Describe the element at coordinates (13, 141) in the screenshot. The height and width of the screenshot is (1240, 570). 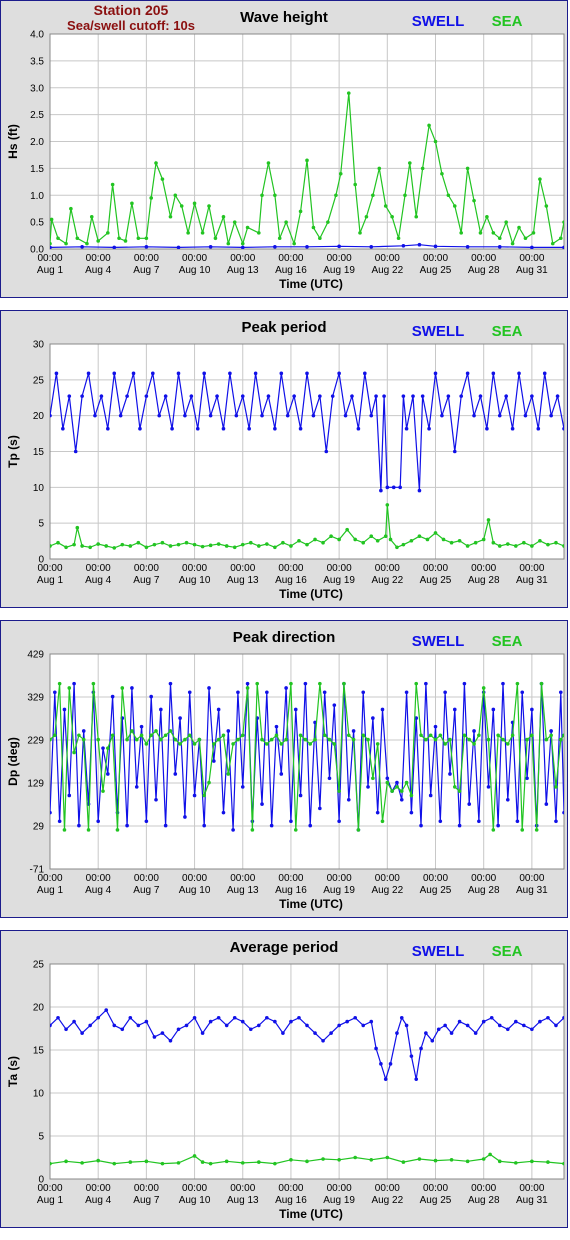
I see `y-axis-label: Hs (ft)` at that location.